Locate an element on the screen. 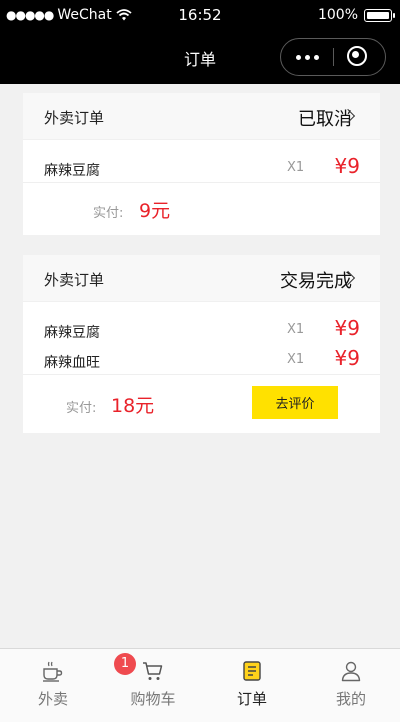  order-footer: 实付: 18元 去评价 is located at coordinates (201, 403).